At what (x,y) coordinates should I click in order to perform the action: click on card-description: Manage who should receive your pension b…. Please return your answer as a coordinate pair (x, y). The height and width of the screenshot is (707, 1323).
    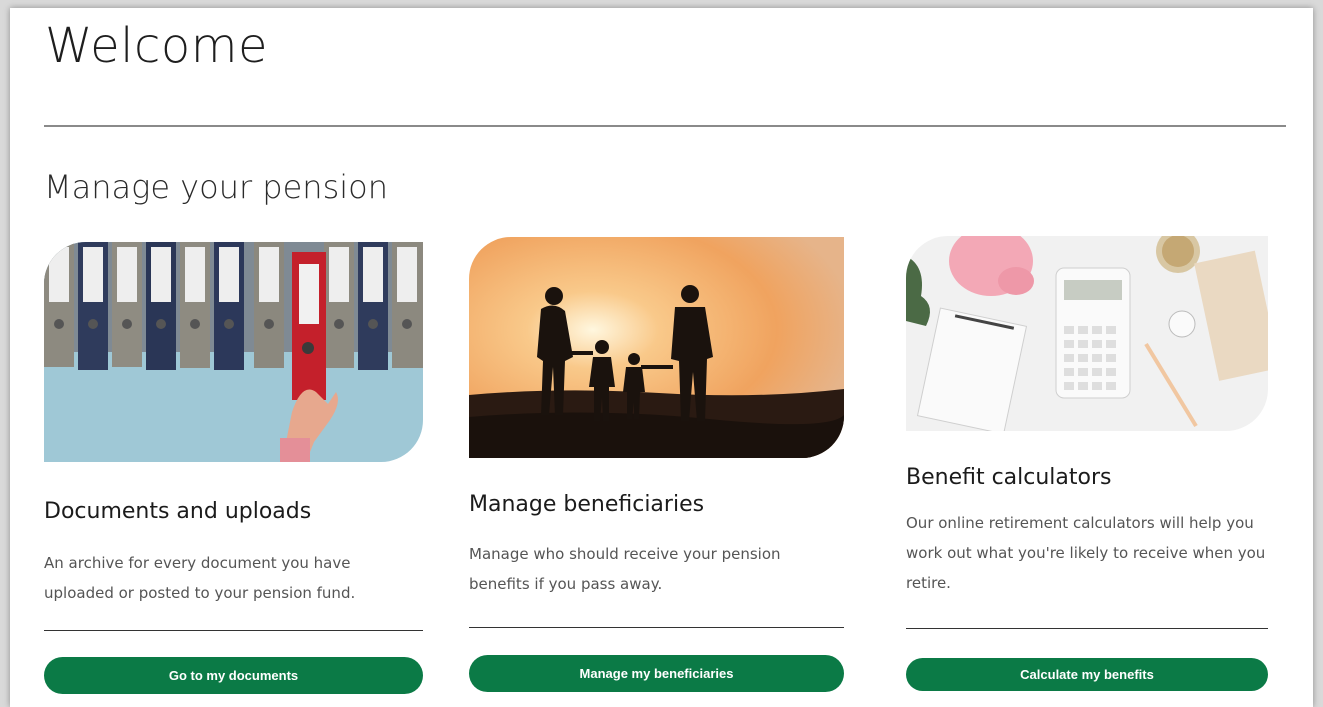
    Looking at the image, I should click on (625, 569).